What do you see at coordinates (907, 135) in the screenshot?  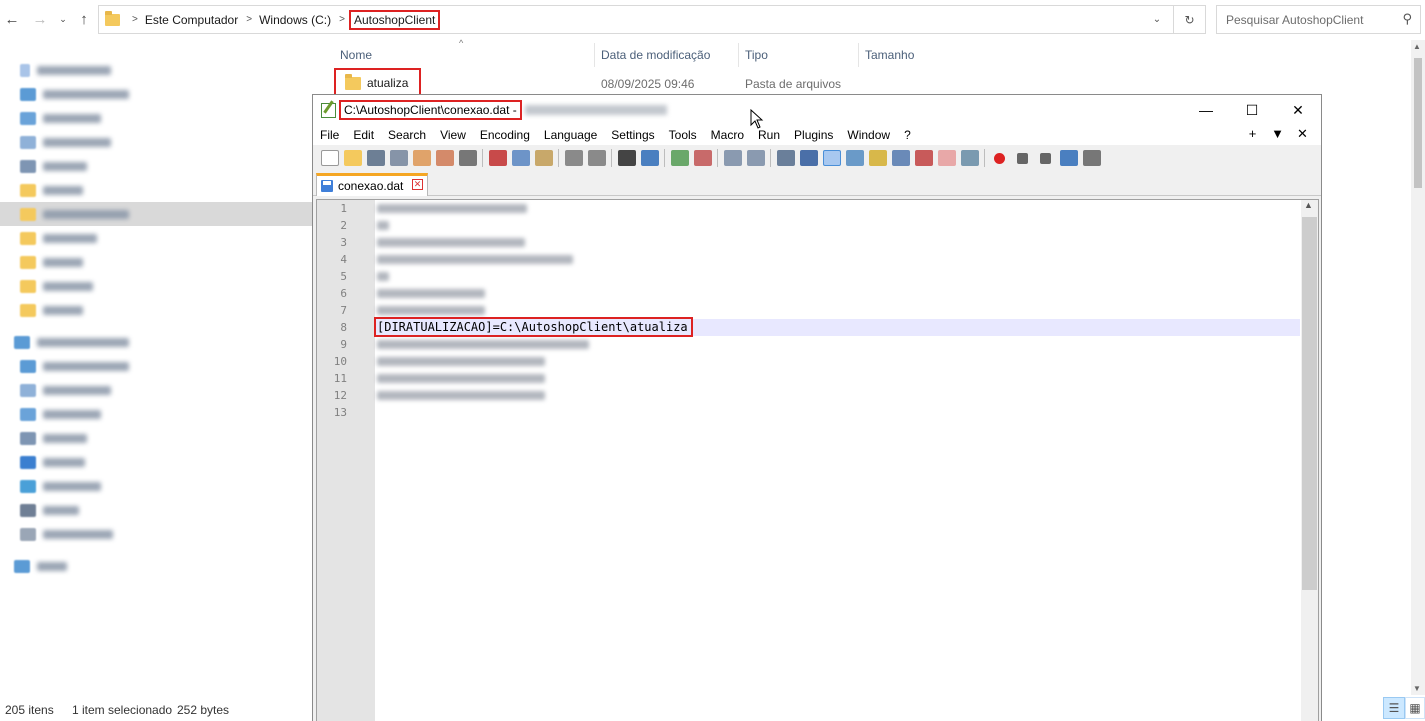 I see `menu-help: ?` at bounding box center [907, 135].